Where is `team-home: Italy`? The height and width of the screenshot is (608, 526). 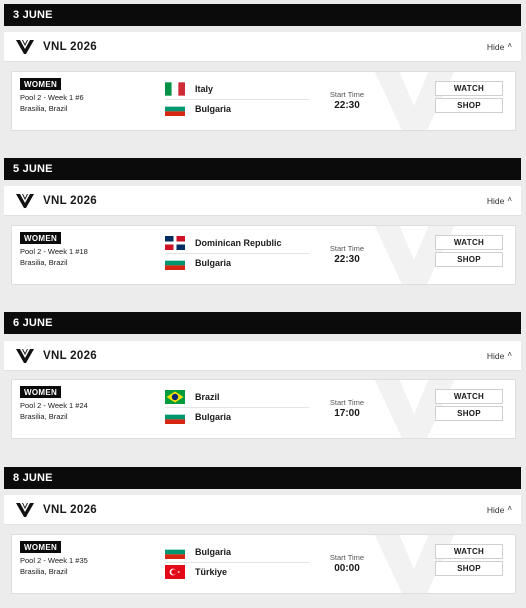 team-home: Italy is located at coordinates (189, 89).